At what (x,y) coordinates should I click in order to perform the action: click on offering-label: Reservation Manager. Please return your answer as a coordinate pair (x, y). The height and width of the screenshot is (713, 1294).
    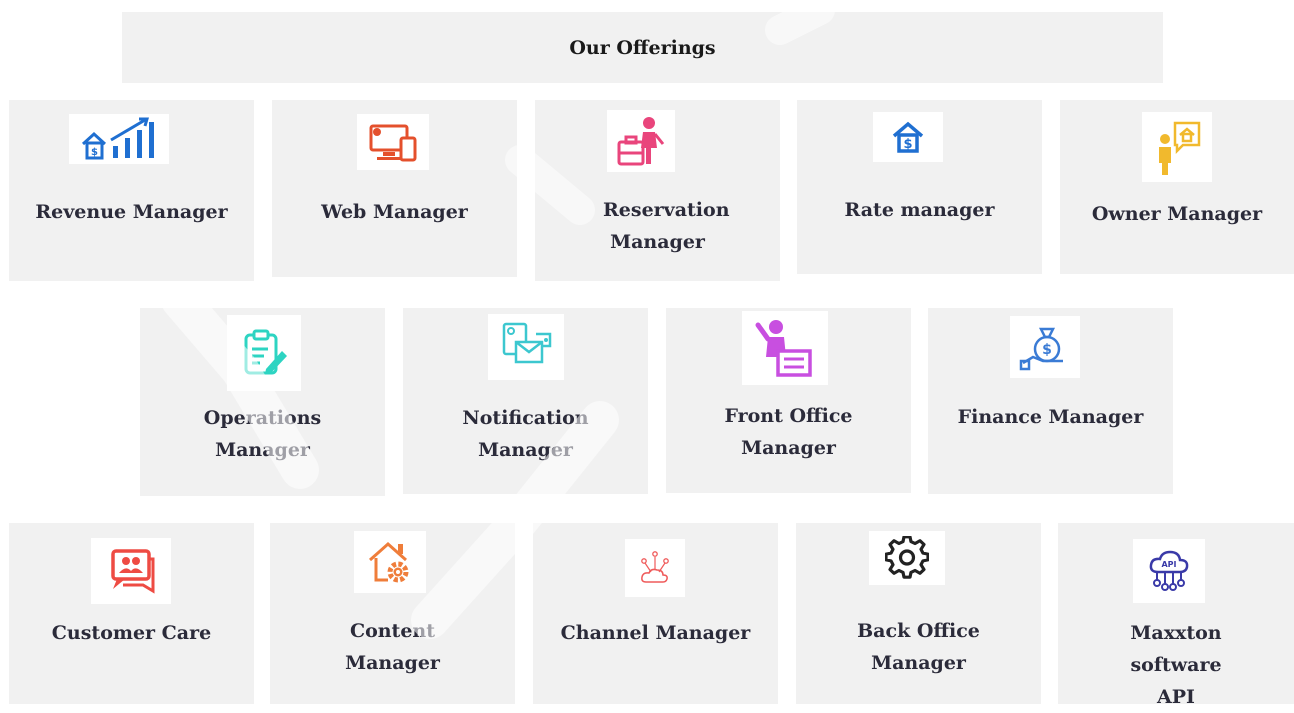
    Looking at the image, I should click on (666, 226).